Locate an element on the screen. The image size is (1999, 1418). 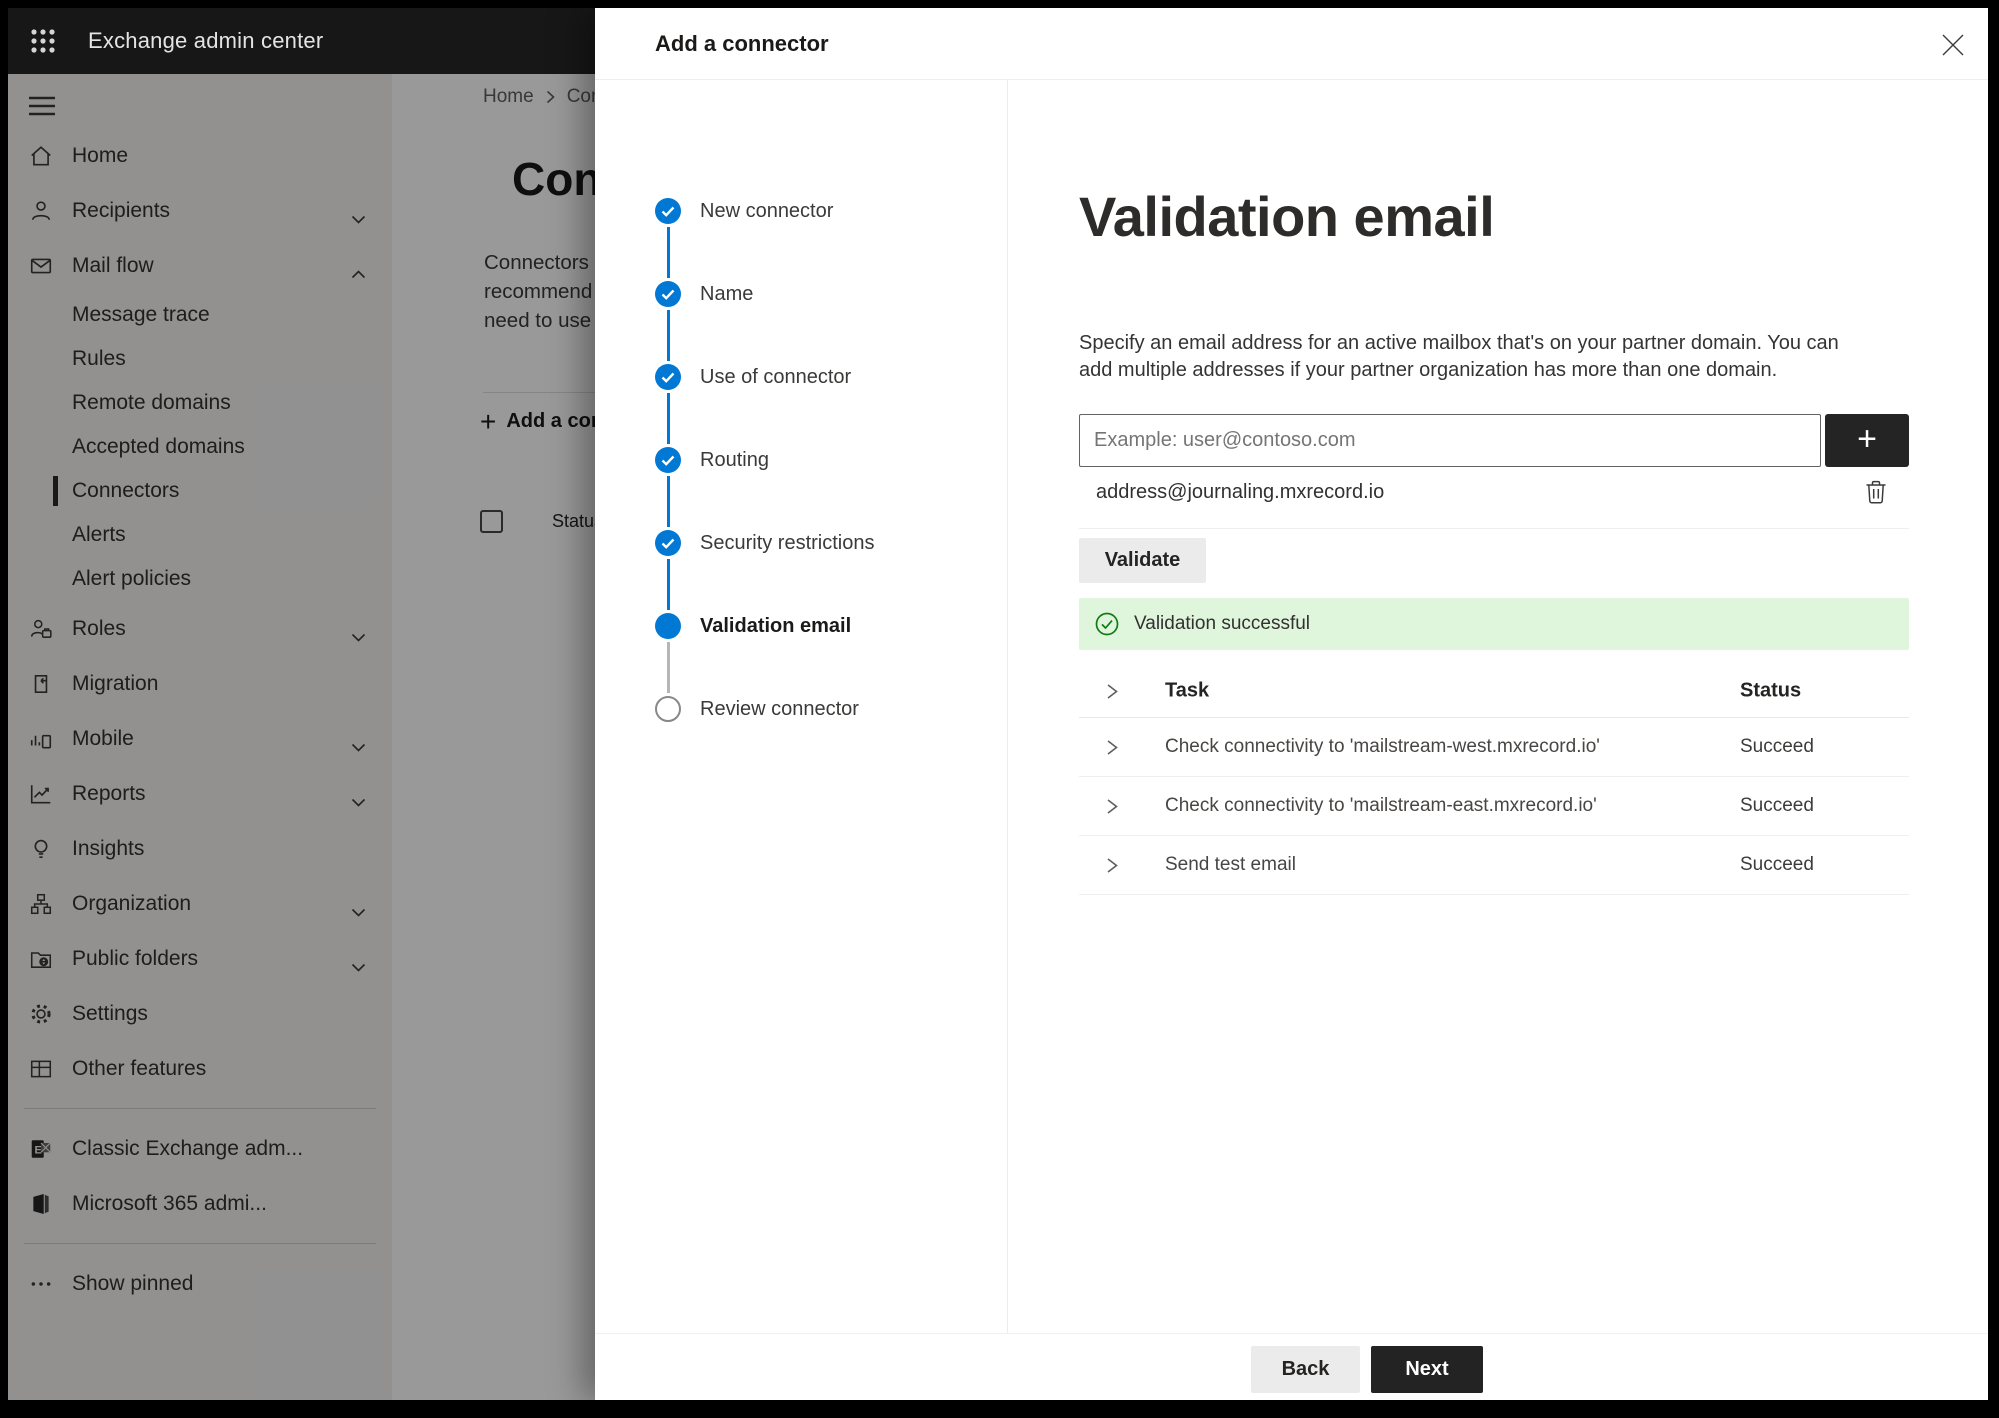
wizard-step-new-connector: New connector is located at coordinates (766, 211).